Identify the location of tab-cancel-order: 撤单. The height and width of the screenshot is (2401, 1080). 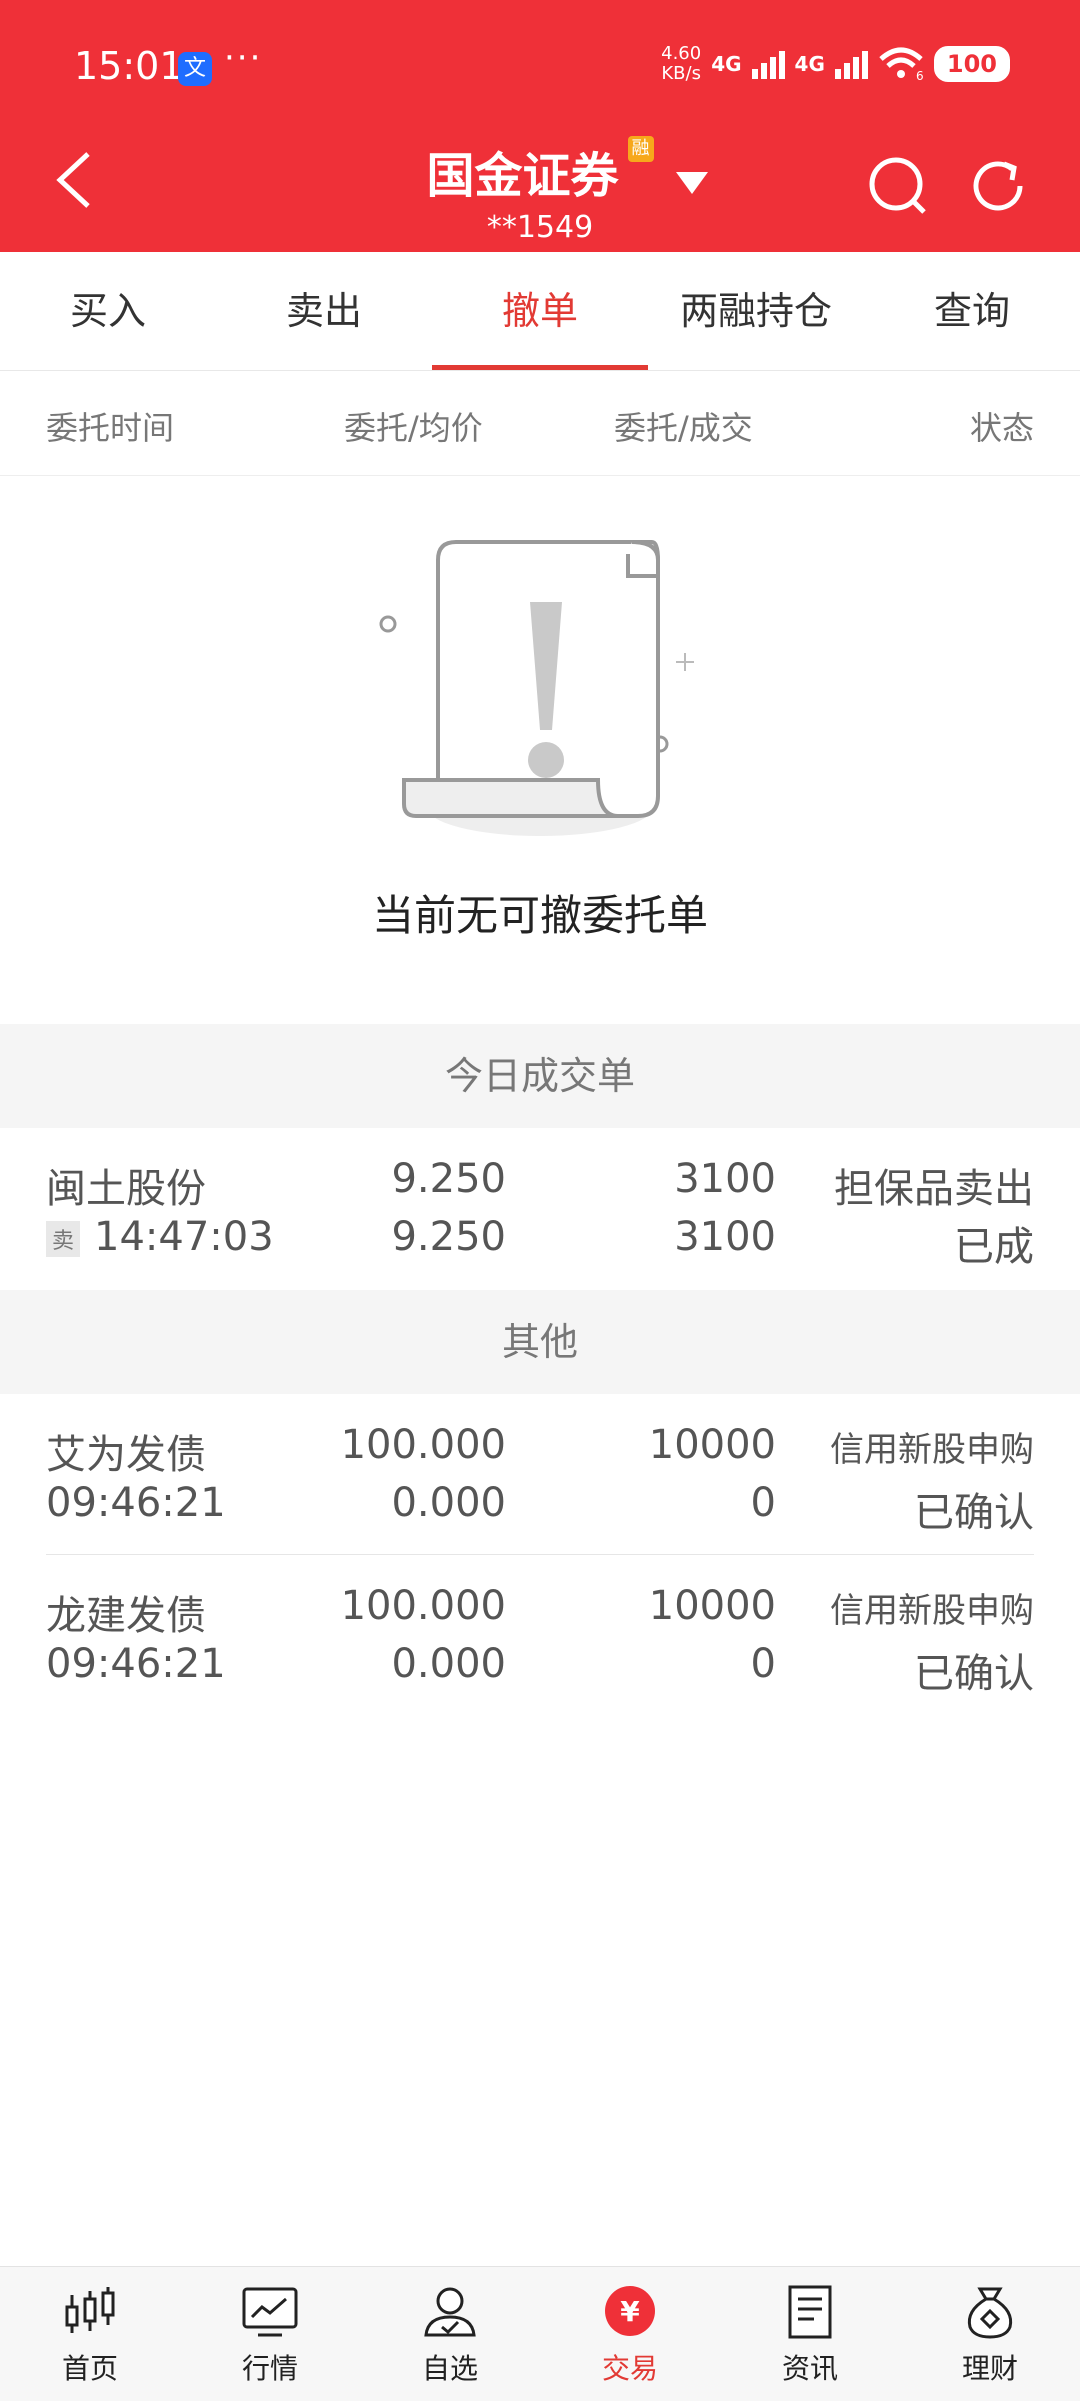
(540, 311).